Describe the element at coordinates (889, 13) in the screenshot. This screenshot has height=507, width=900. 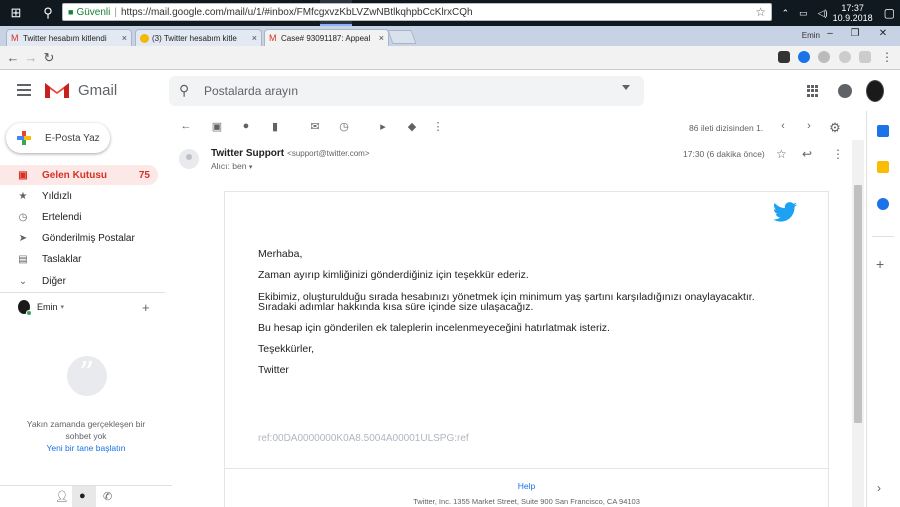
I see `notifications-icon: ▢` at that location.